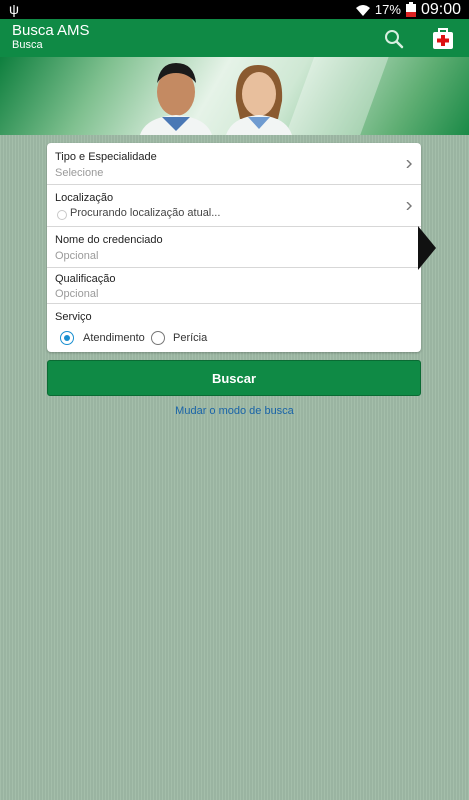 This screenshot has width=469, height=800. Describe the element at coordinates (85, 279) in the screenshot. I see `qualificacao-label: Qualificação` at that location.